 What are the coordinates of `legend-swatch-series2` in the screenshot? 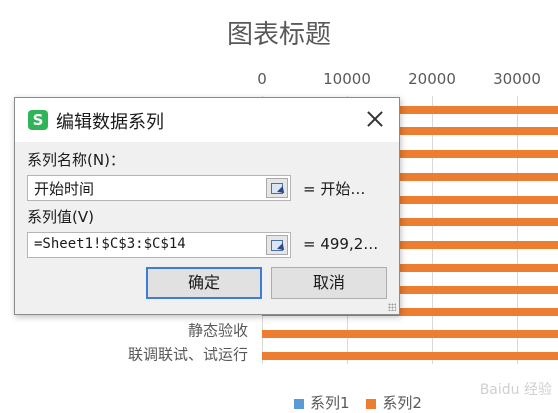 It's located at (371, 404).